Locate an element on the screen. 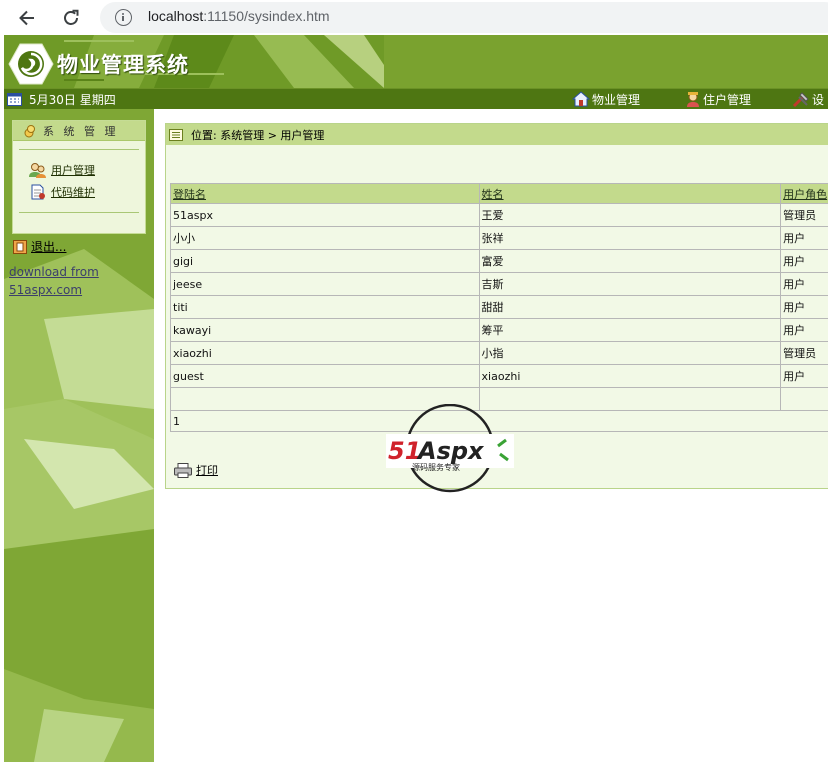 This screenshot has height=762, width=828. exit-icon is located at coordinates (20, 246).